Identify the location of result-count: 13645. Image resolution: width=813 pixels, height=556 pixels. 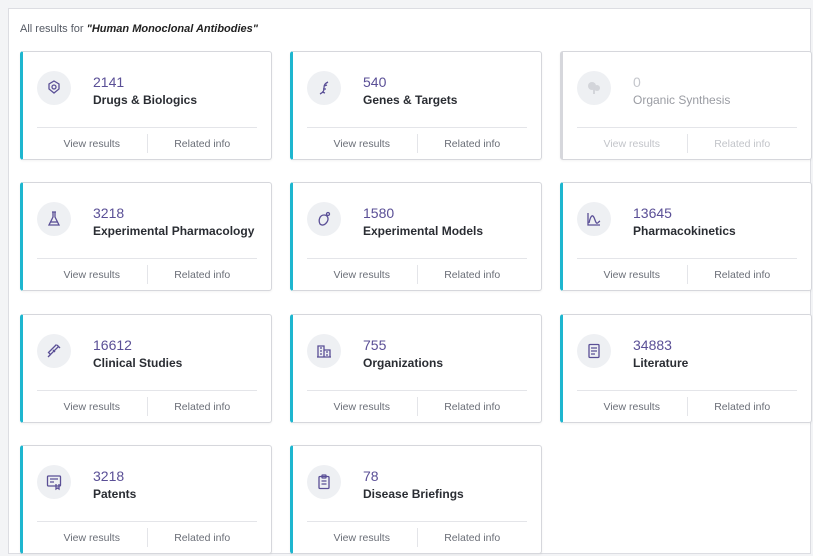
(652, 213).